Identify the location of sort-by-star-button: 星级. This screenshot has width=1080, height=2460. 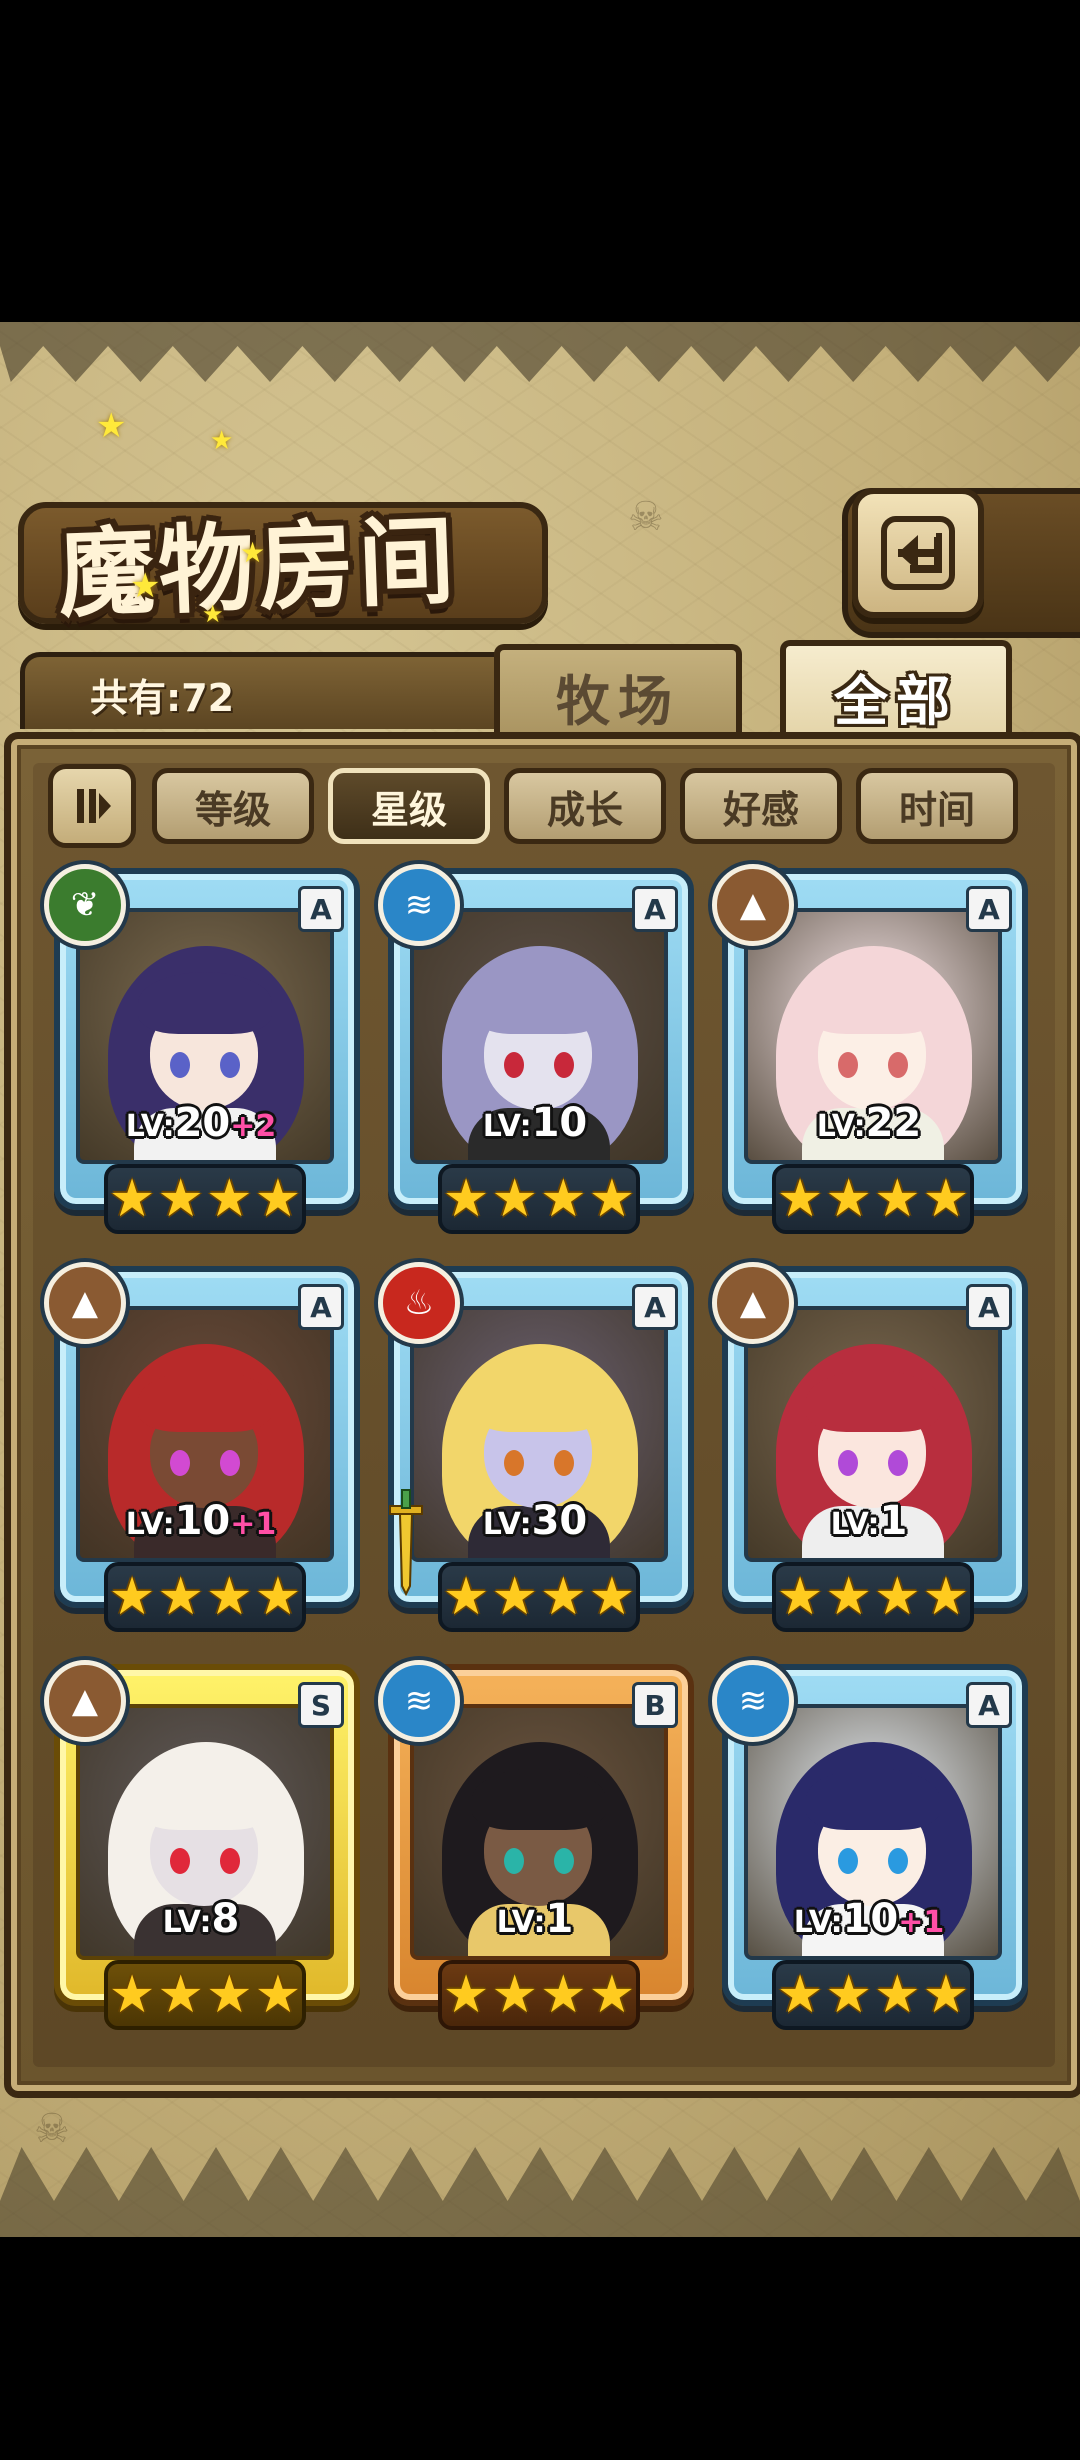
(409, 806).